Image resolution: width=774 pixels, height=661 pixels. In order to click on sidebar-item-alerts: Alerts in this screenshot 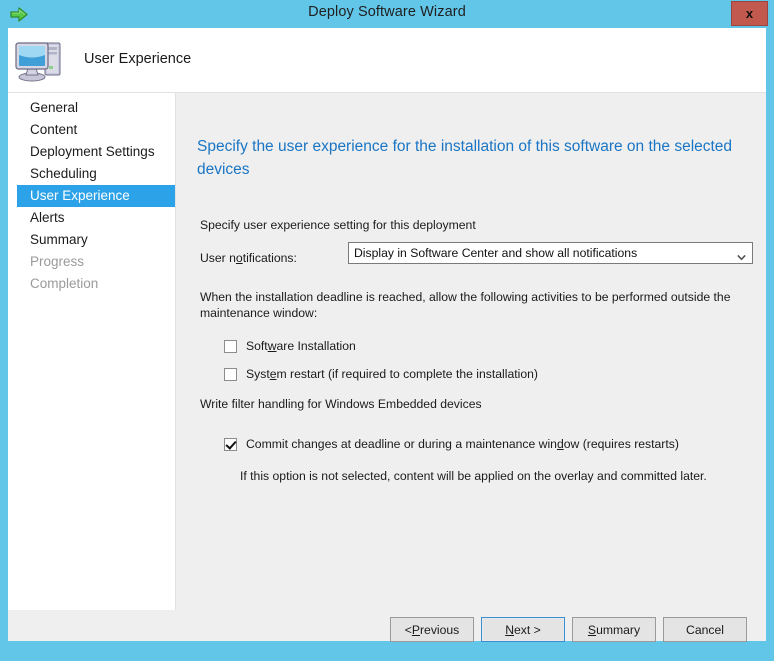, I will do `click(96, 218)`.